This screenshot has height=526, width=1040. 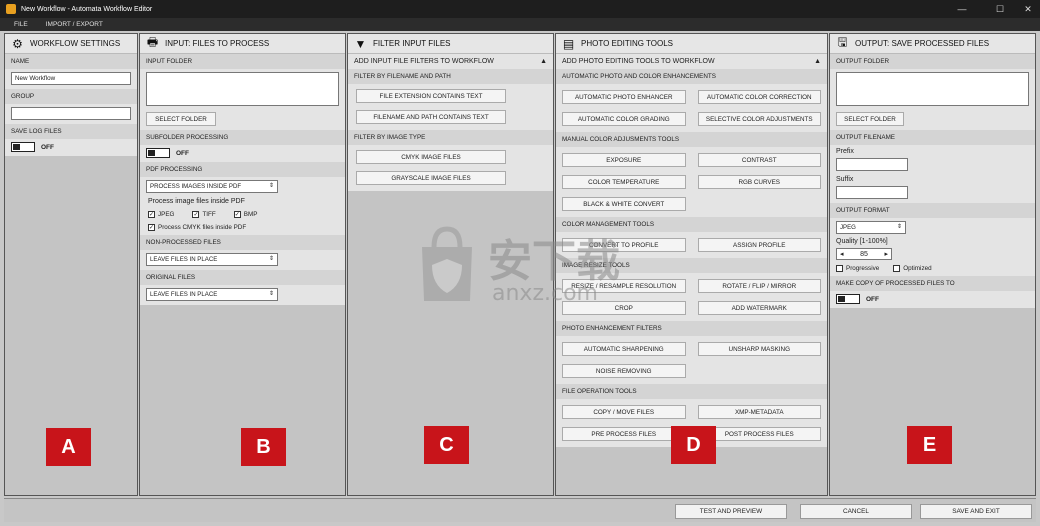 What do you see at coordinates (360, 43) in the screenshot?
I see `filter-icon: ▼` at bounding box center [360, 43].